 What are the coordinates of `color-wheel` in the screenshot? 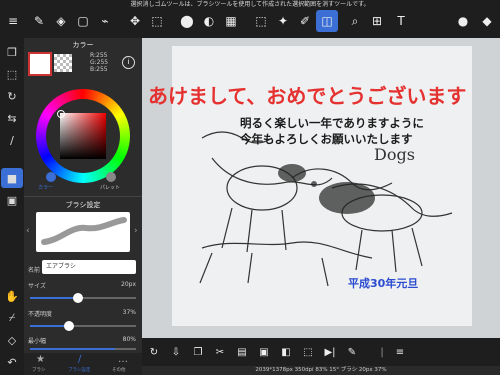 It's located at (83, 136).